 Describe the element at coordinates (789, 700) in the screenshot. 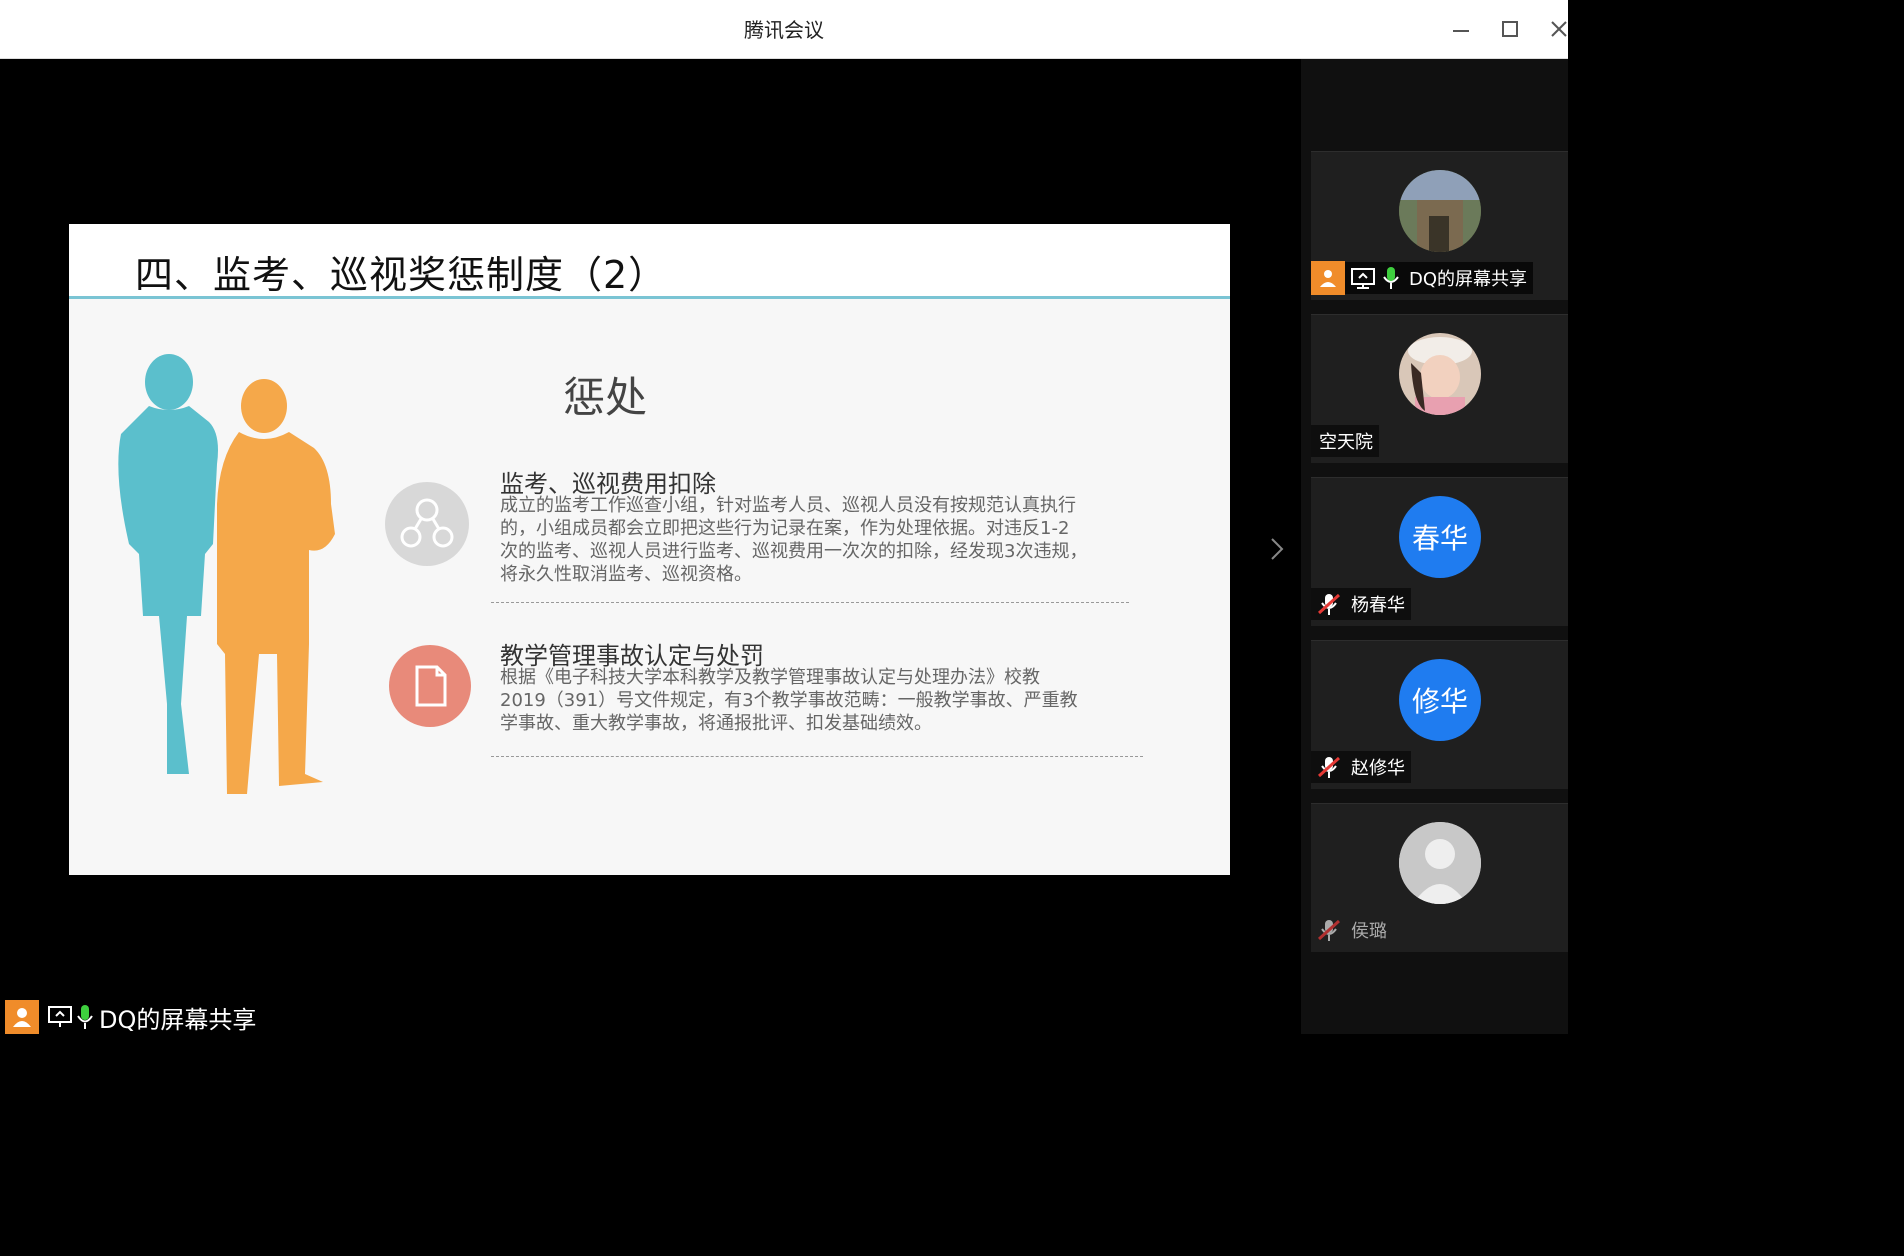

I see `item-2-line: 2019（391）号文件规定，有3个教学事故范畴：一般教学事故、严重教` at that location.